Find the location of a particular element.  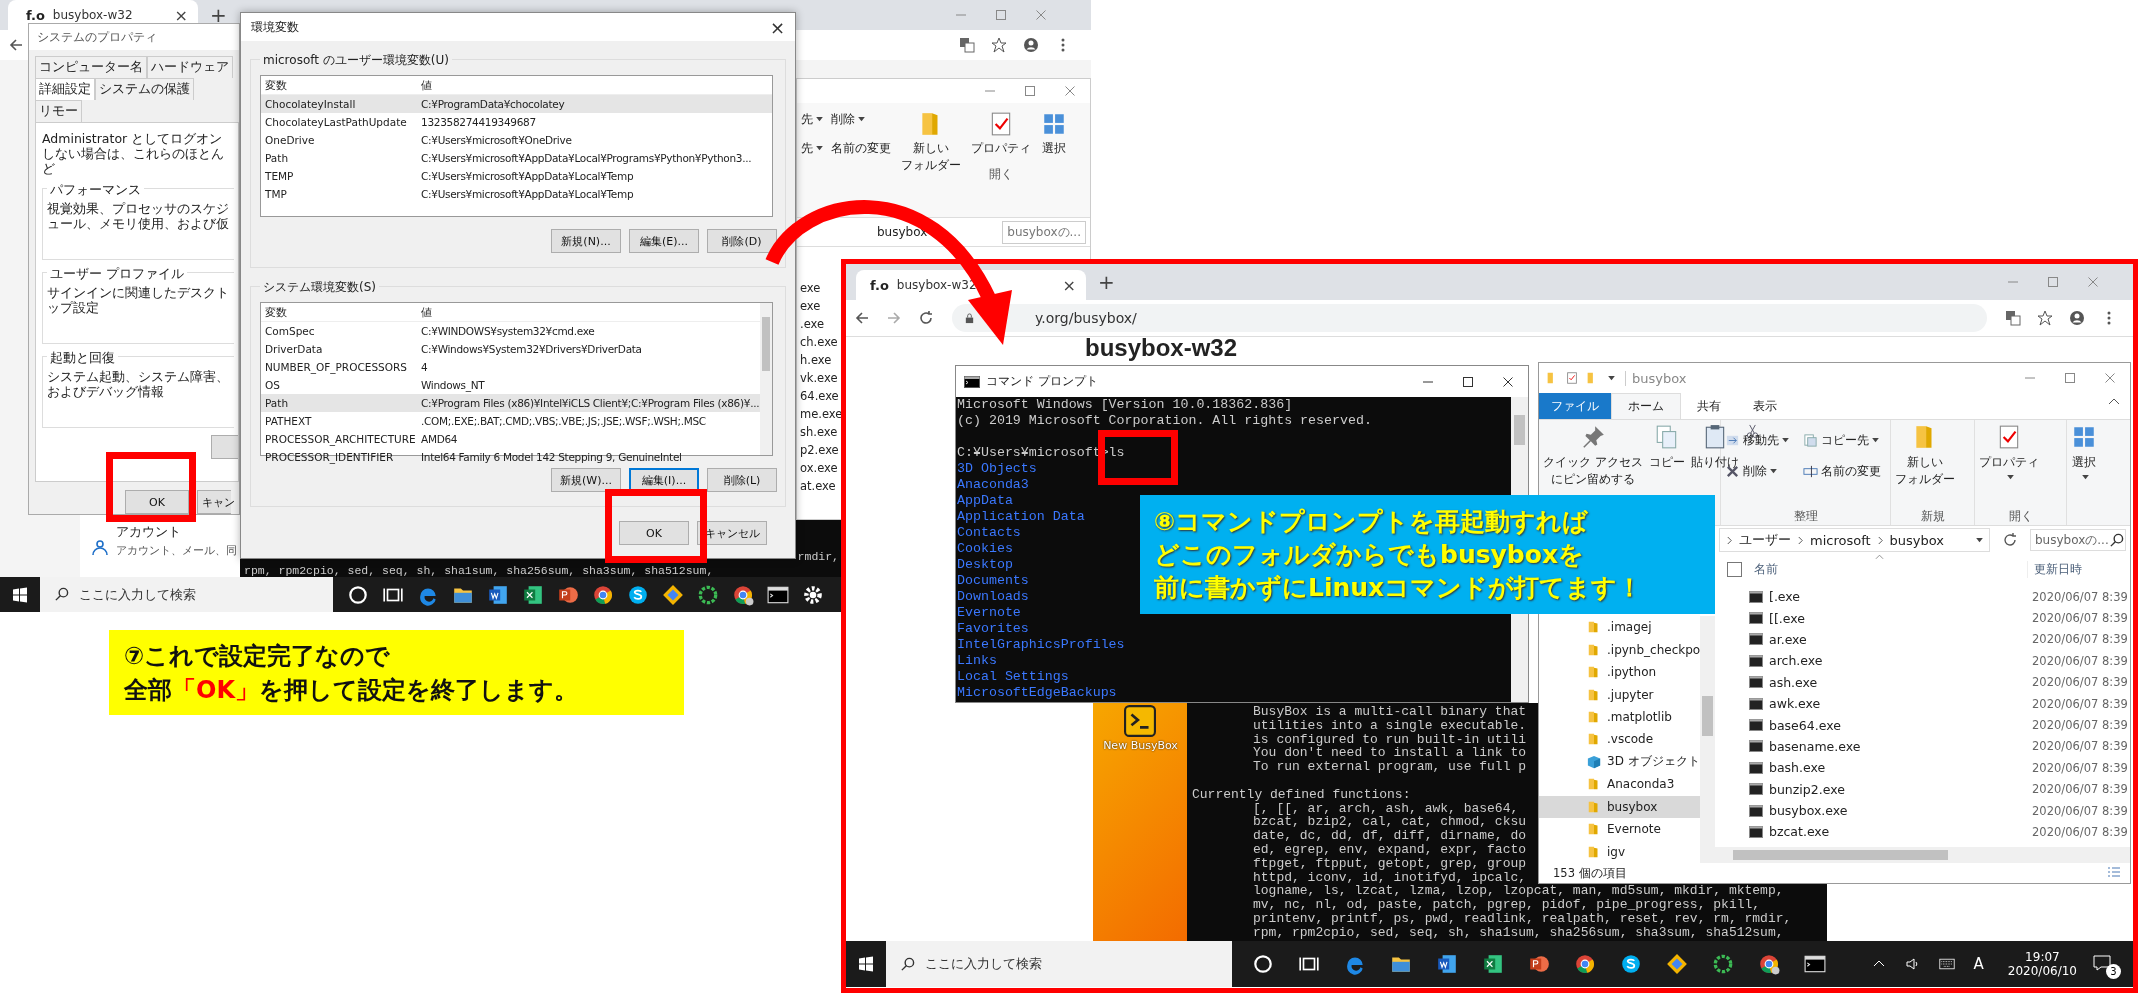

ribbon-button: コピー先 is located at coordinates (1844, 440).